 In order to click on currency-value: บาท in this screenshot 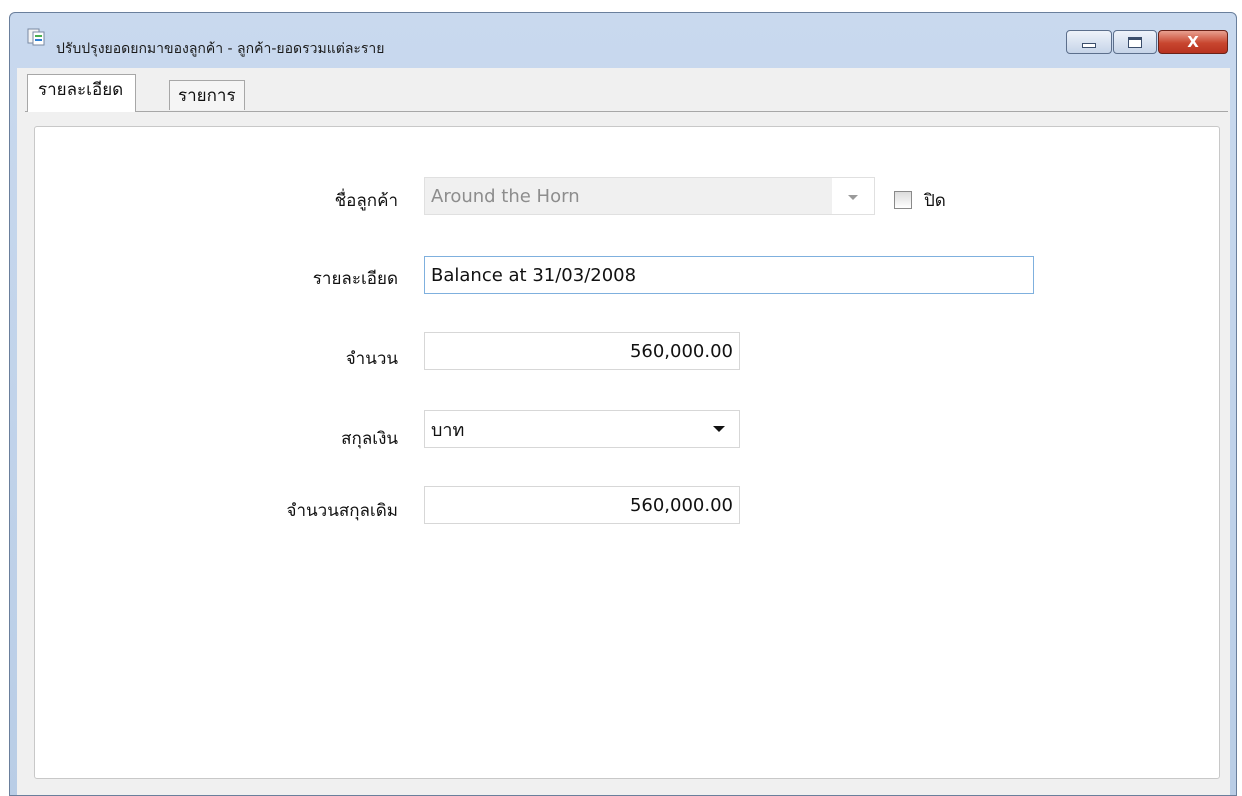, I will do `click(448, 430)`.